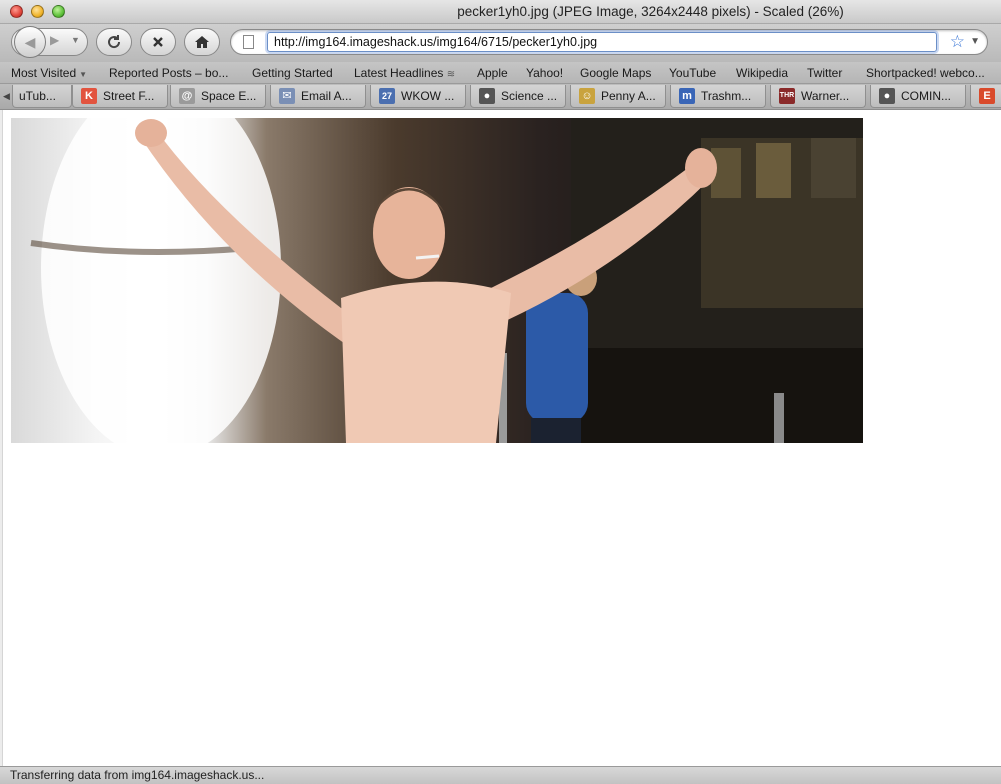 This screenshot has height=784, width=1001. I want to click on tab-favicon-icon: ✉, so click(287, 96).